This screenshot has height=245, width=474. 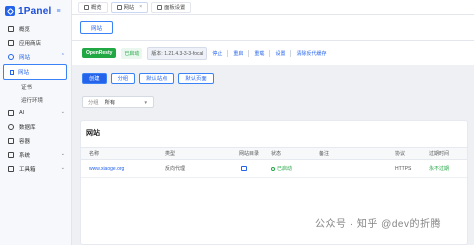 I want to click on tab-panel-settings: 面板设置, so click(x=171, y=7).